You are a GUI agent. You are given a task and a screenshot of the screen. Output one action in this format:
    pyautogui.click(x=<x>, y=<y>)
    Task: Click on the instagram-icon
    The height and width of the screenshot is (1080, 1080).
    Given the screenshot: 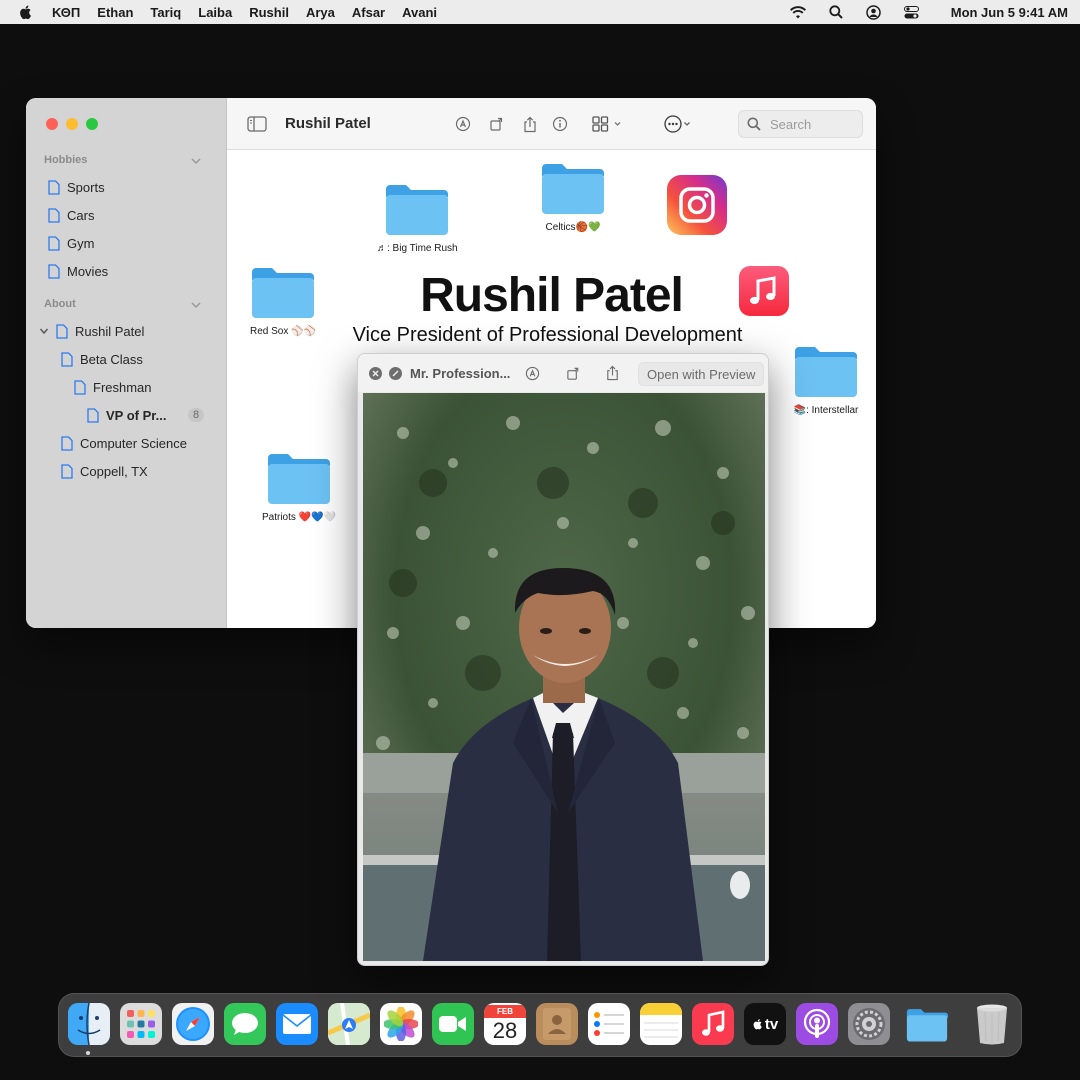 What is the action you would take?
    pyautogui.click(x=697, y=205)
    